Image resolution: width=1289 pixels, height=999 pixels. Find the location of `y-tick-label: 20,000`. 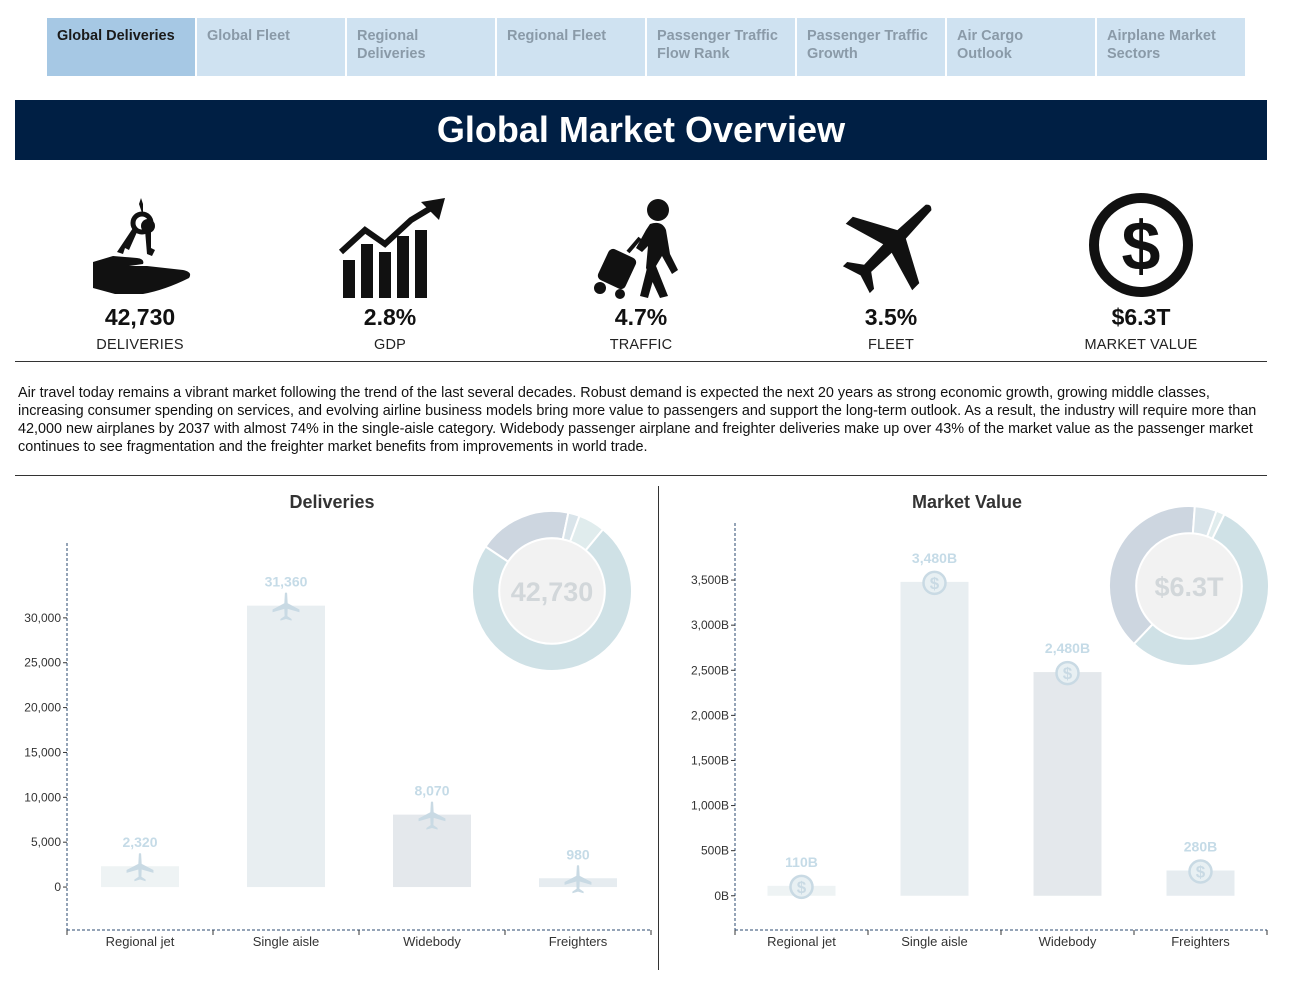

y-tick-label: 20,000 is located at coordinates (42, 708).